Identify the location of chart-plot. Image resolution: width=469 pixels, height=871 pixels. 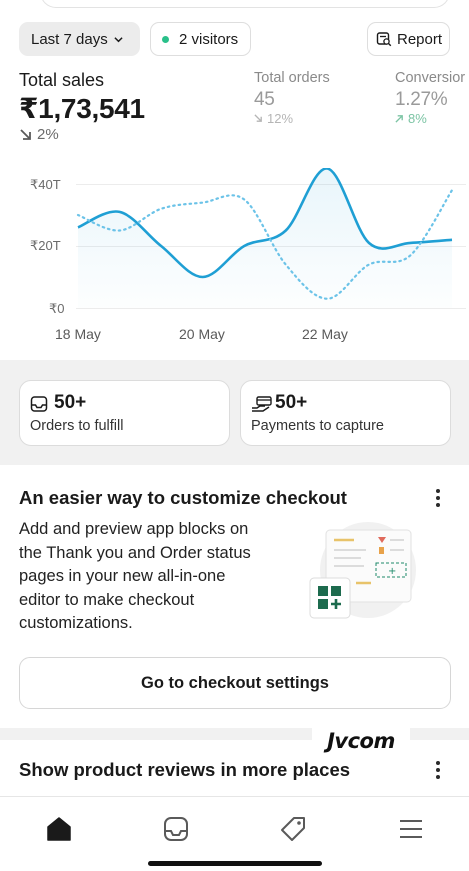
(265, 238).